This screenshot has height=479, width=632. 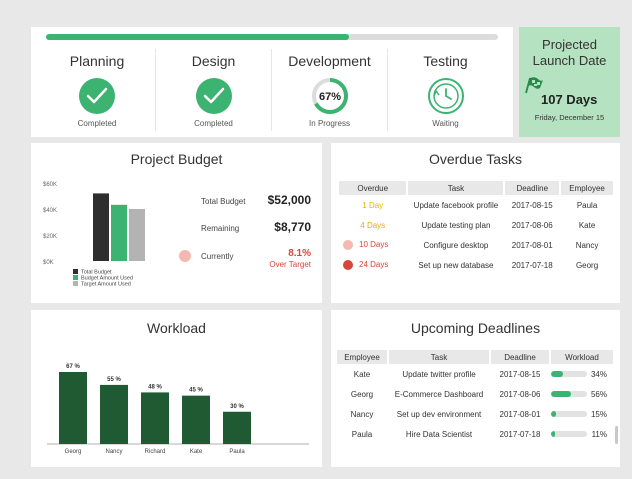 I want to click on launch-days: 107 Days, so click(x=569, y=99).